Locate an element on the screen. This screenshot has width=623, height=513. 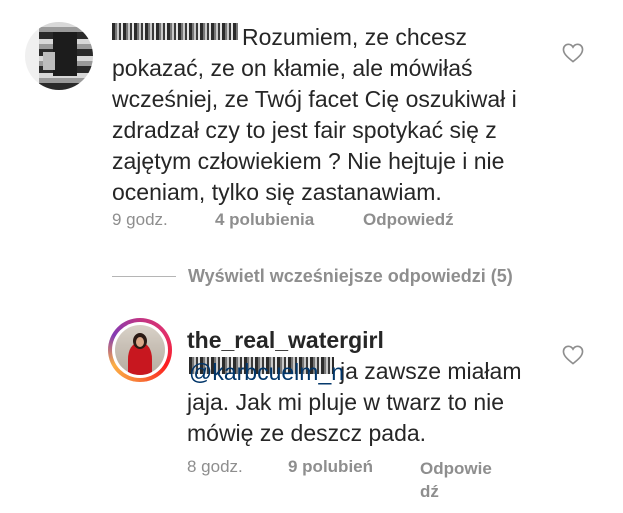
avatar-border is located at coordinates (140, 350).